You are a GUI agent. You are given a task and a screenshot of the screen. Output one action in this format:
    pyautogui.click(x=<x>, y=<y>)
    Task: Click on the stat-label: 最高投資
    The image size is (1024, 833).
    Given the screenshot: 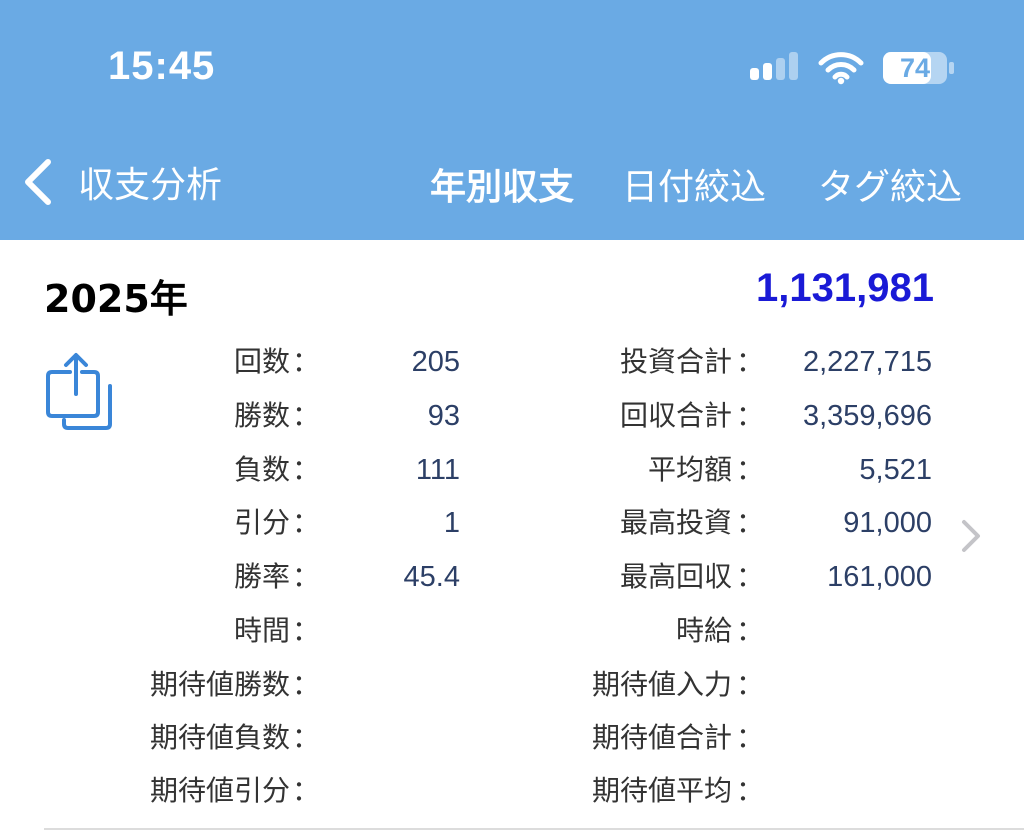 What is the action you would take?
    pyautogui.click(x=675, y=522)
    